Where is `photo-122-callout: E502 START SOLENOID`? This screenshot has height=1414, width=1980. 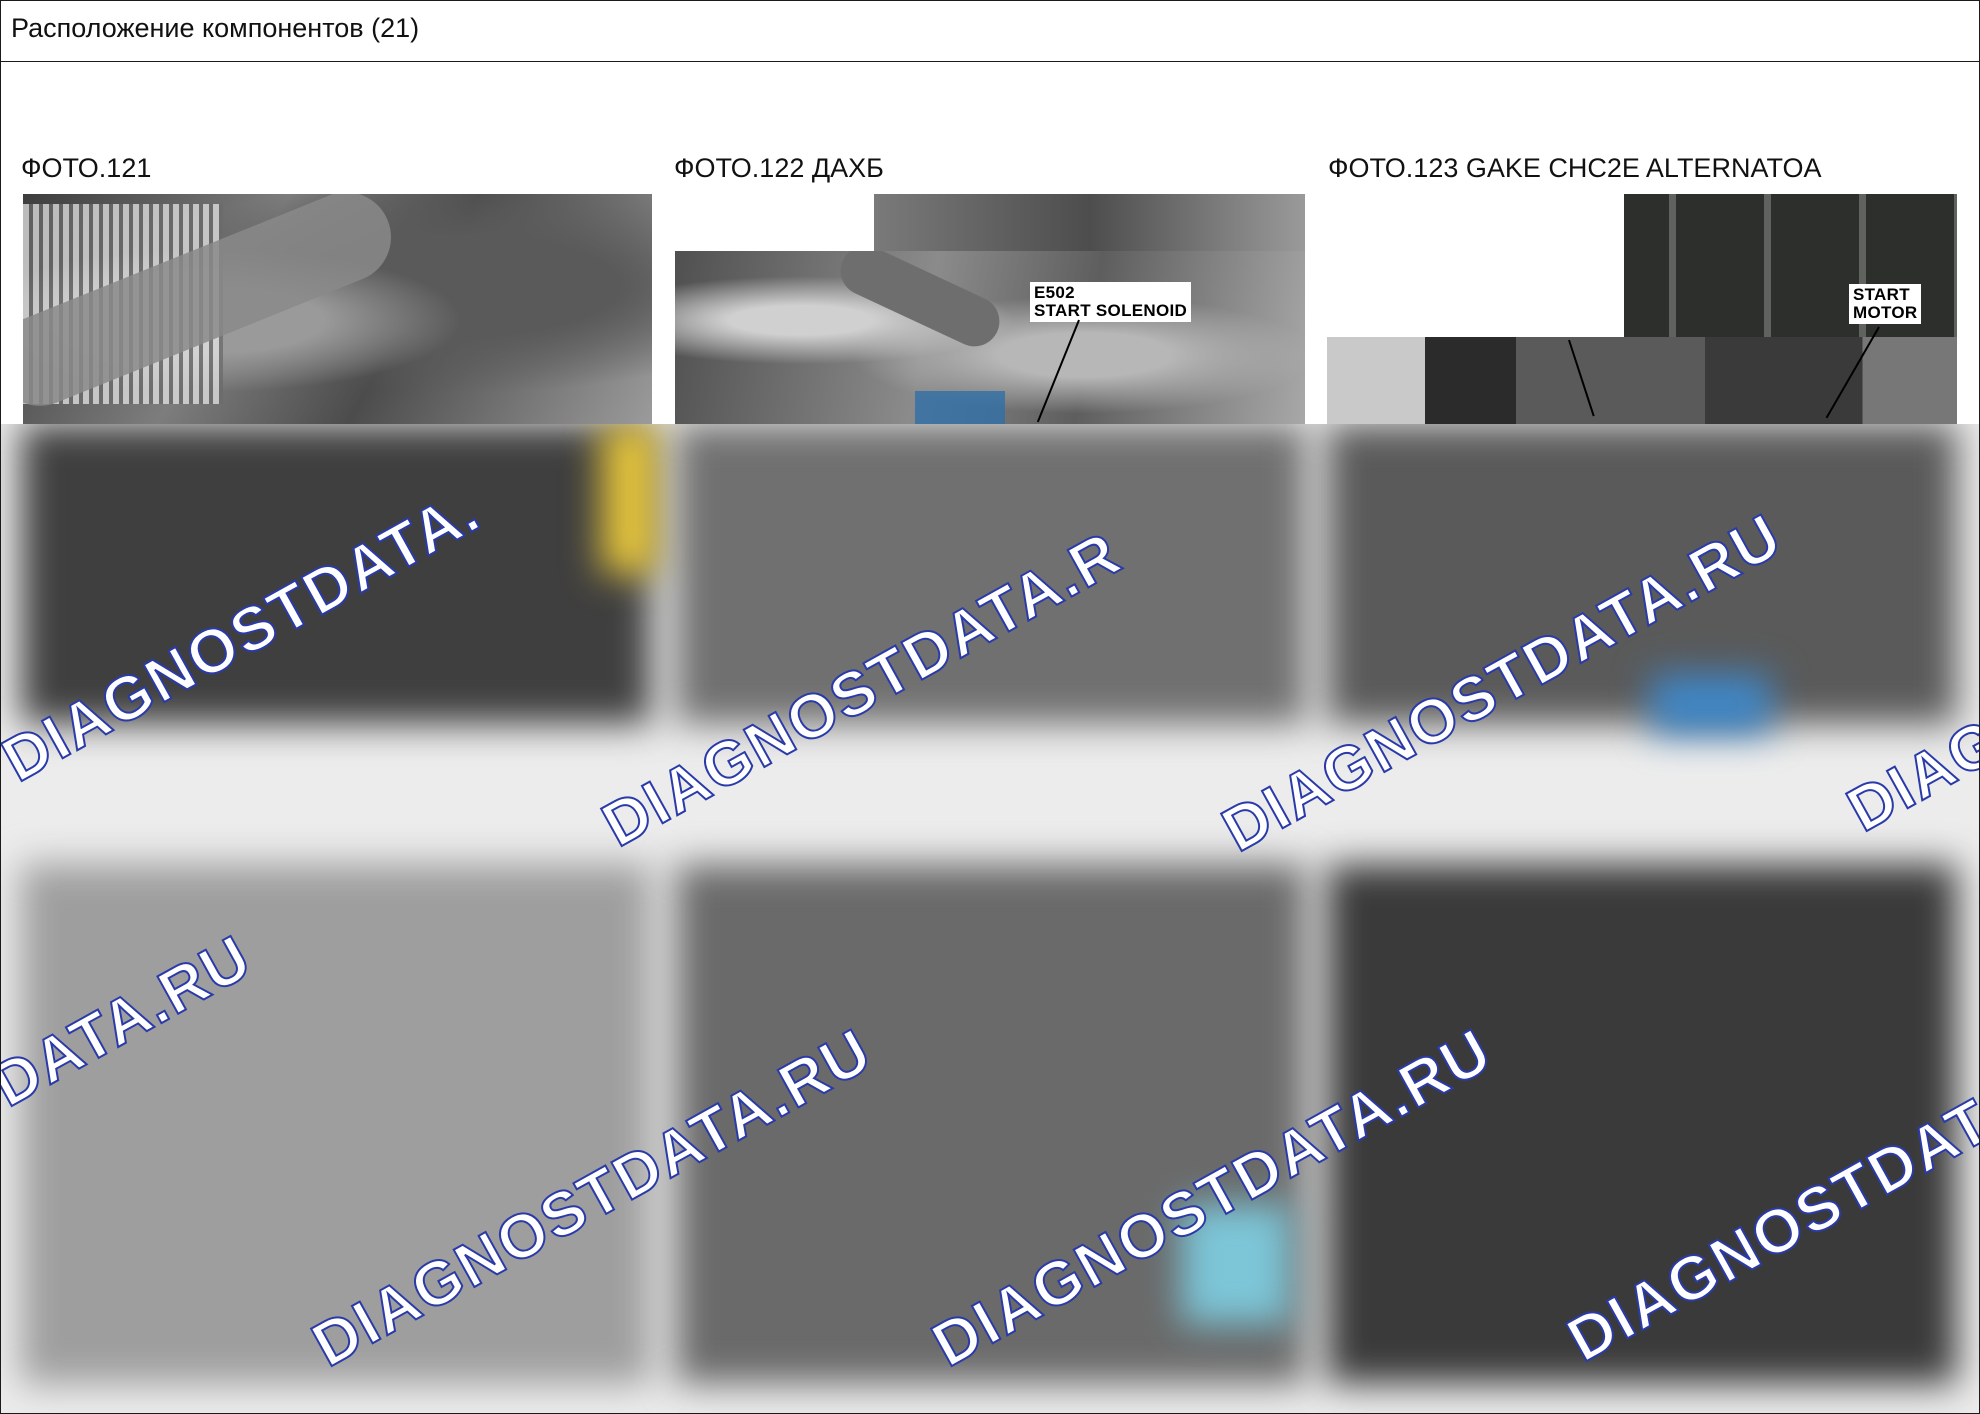
photo-122-callout: E502 START SOLENOID is located at coordinates (1111, 302).